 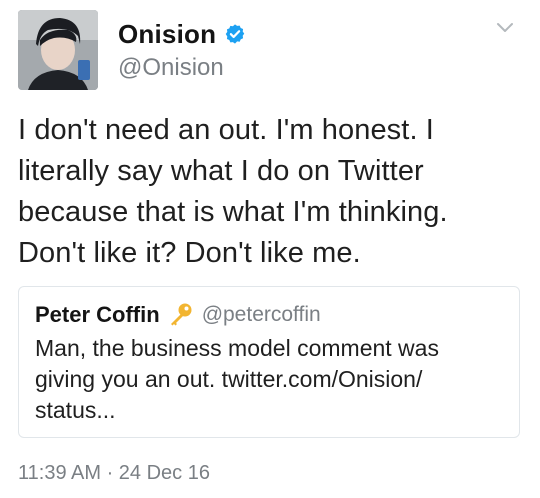 I want to click on avatar, so click(x=58, y=50).